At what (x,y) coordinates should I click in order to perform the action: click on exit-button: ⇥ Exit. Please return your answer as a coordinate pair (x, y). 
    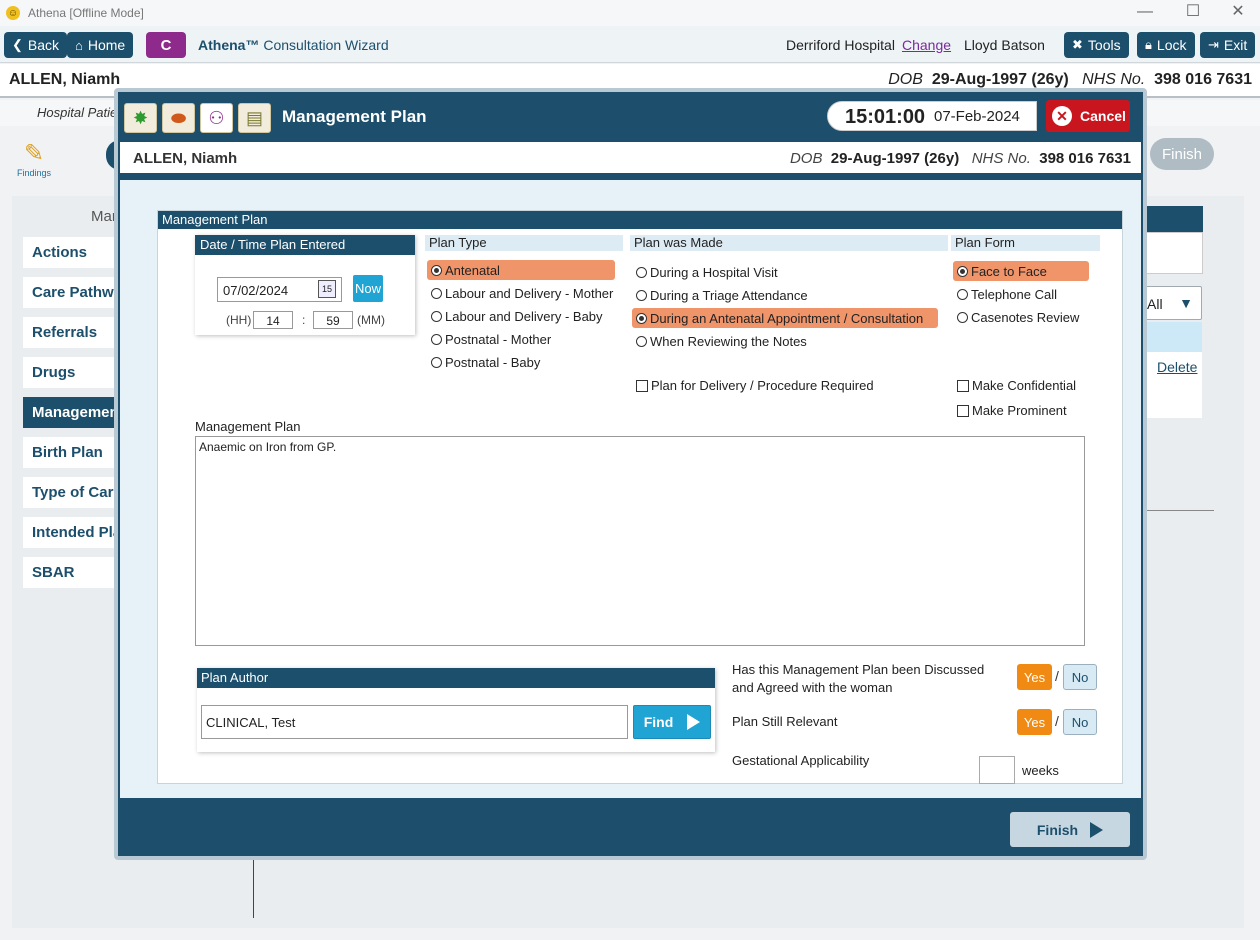
    Looking at the image, I should click on (1228, 45).